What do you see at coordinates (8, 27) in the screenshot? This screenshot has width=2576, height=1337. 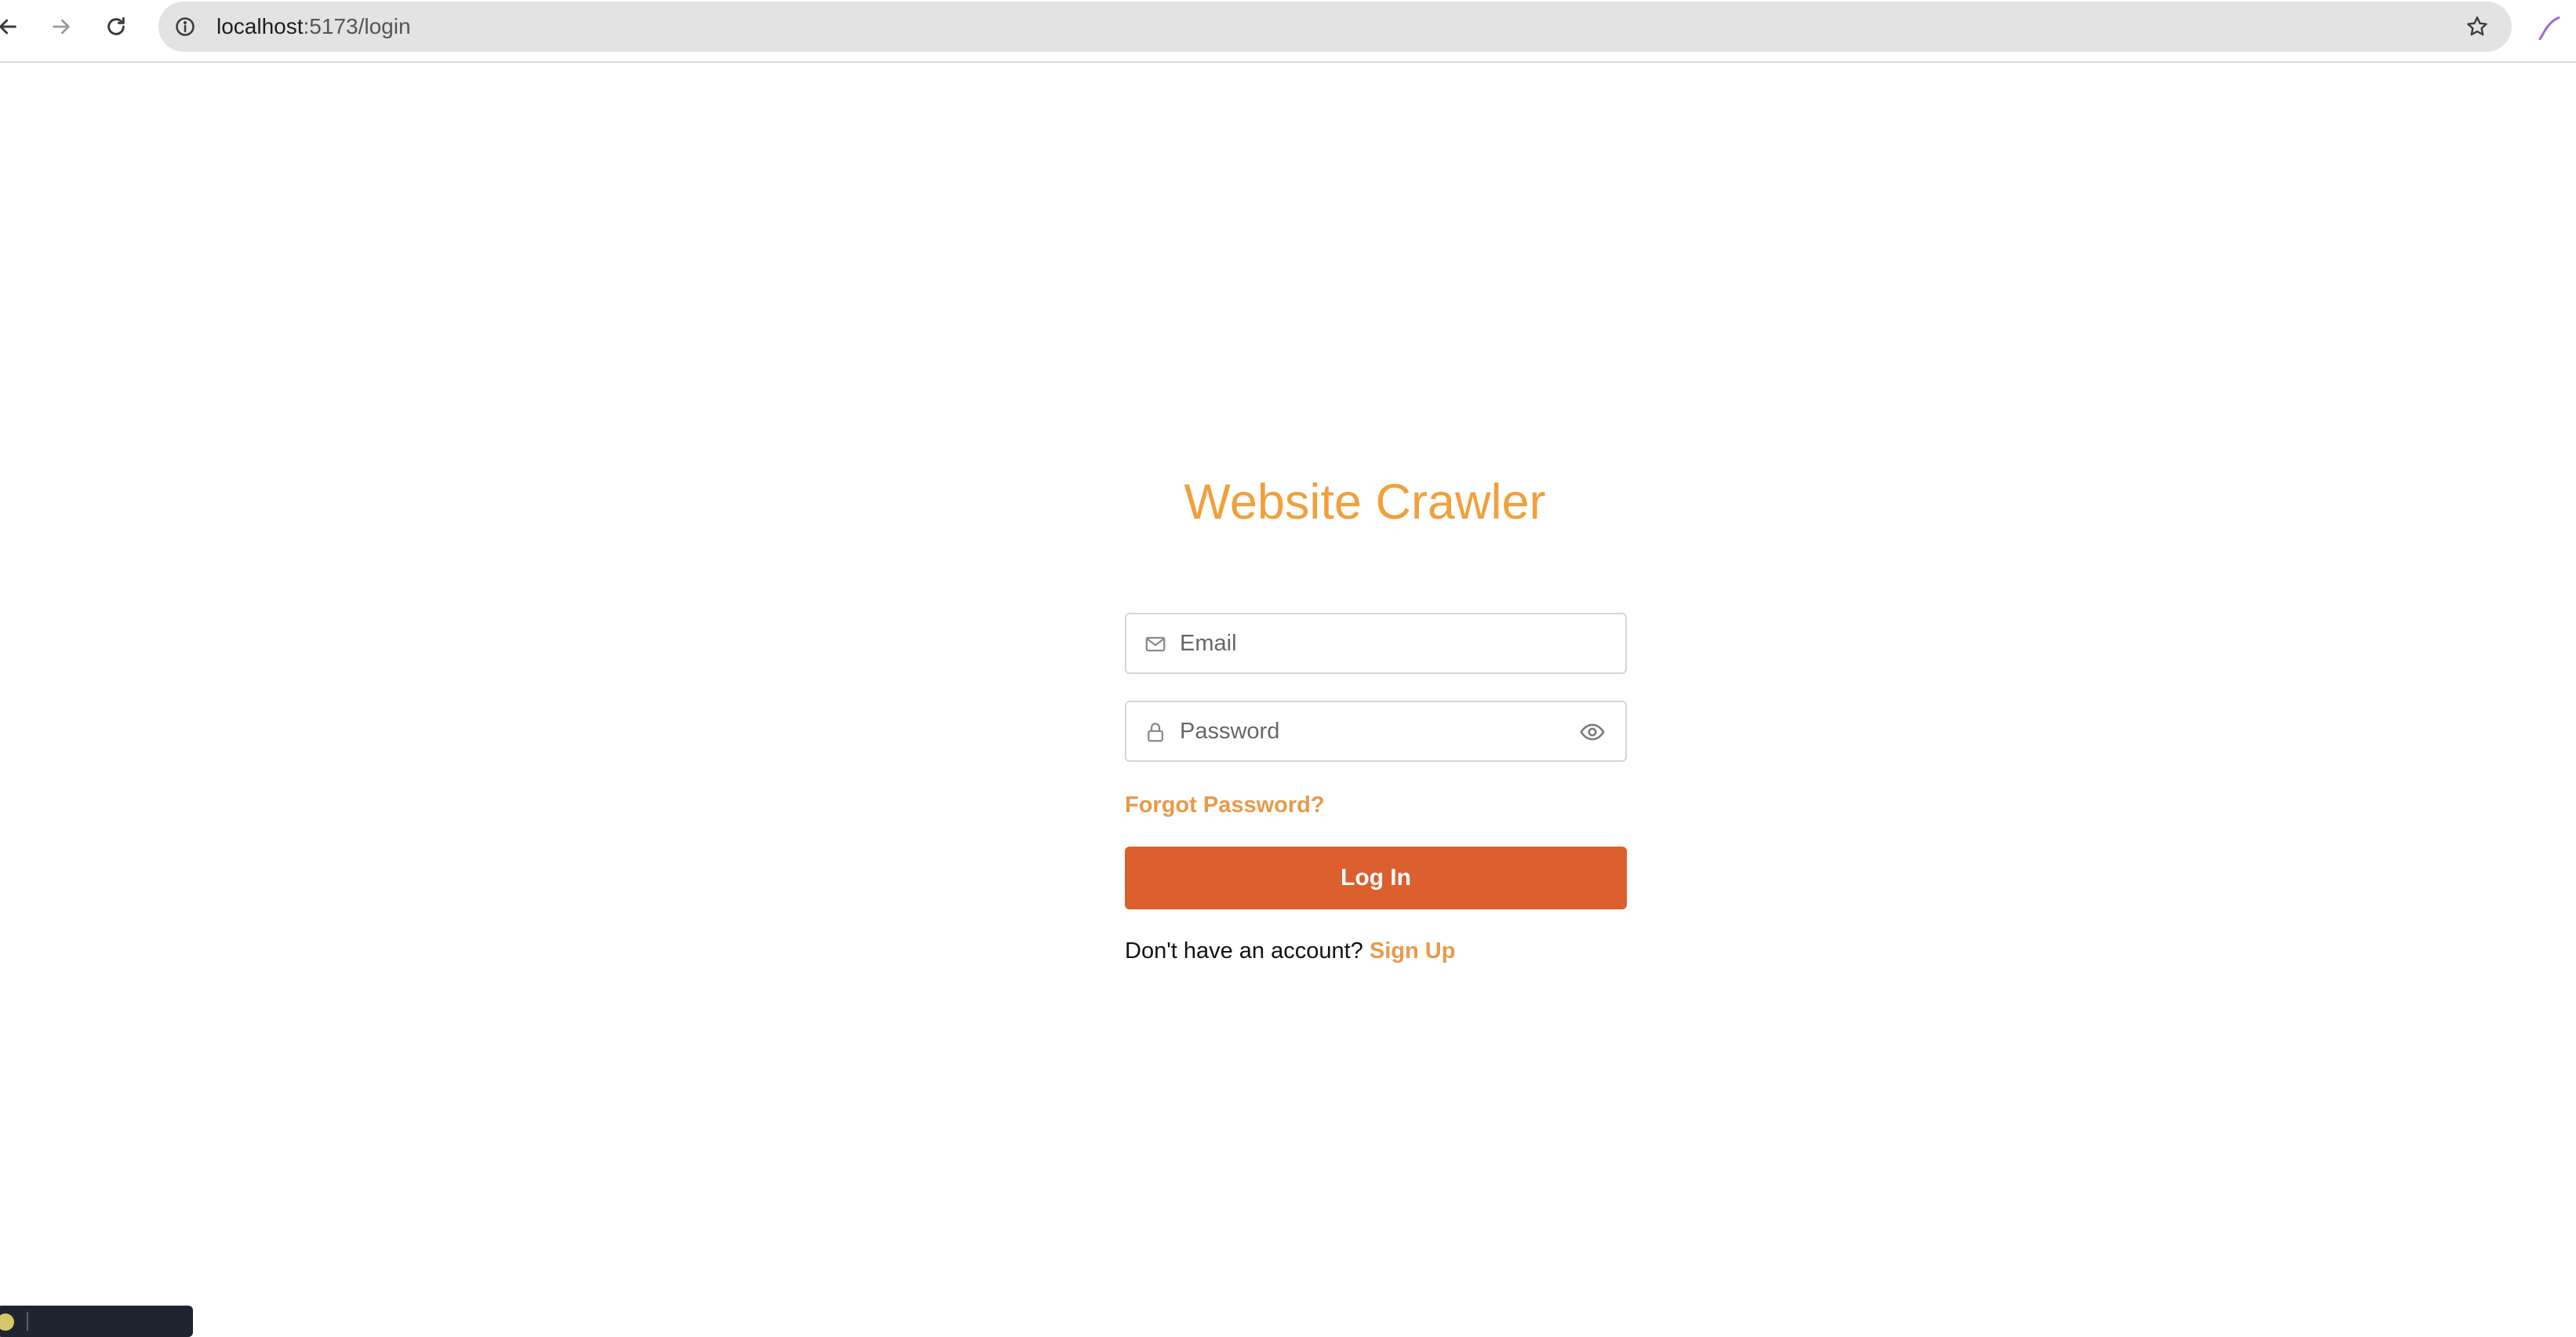 I see `arrow-left-icon` at bounding box center [8, 27].